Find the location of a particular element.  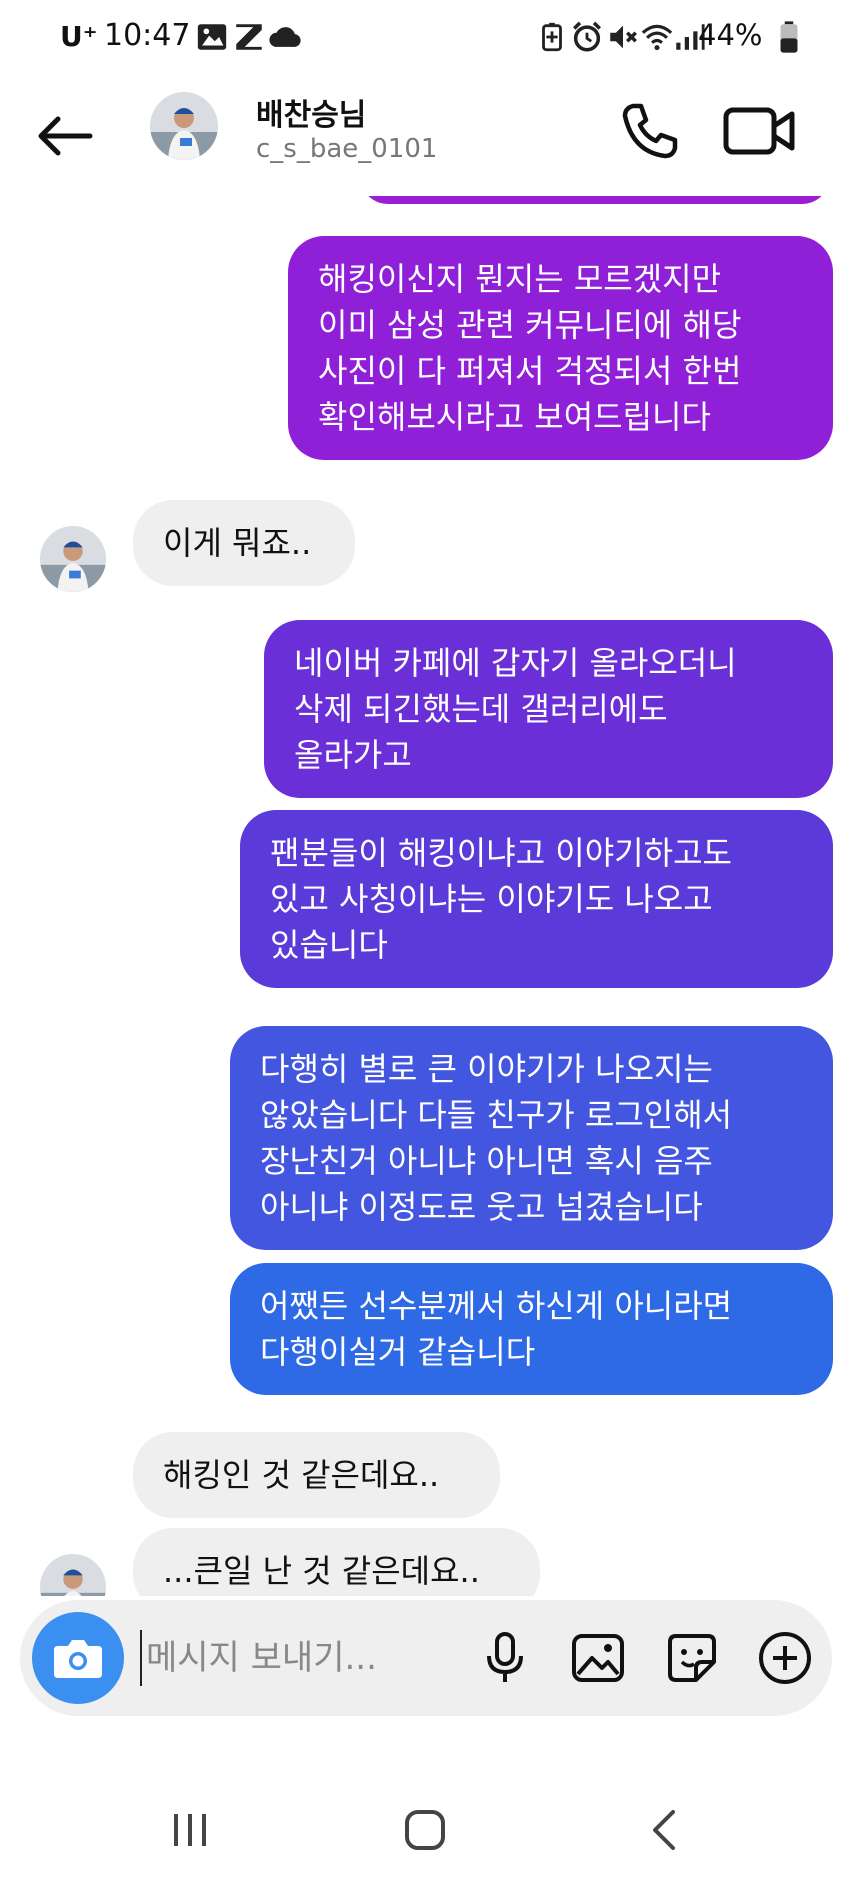

battery-icon is located at coordinates (789, 37).